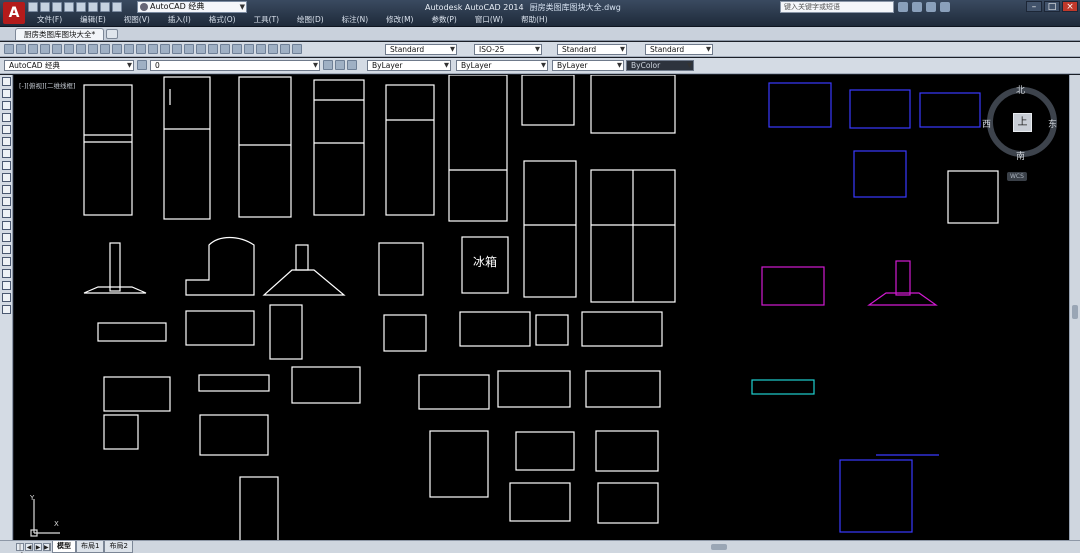  Describe the element at coordinates (6, 141) in the screenshot. I see `arc-icon` at that location.